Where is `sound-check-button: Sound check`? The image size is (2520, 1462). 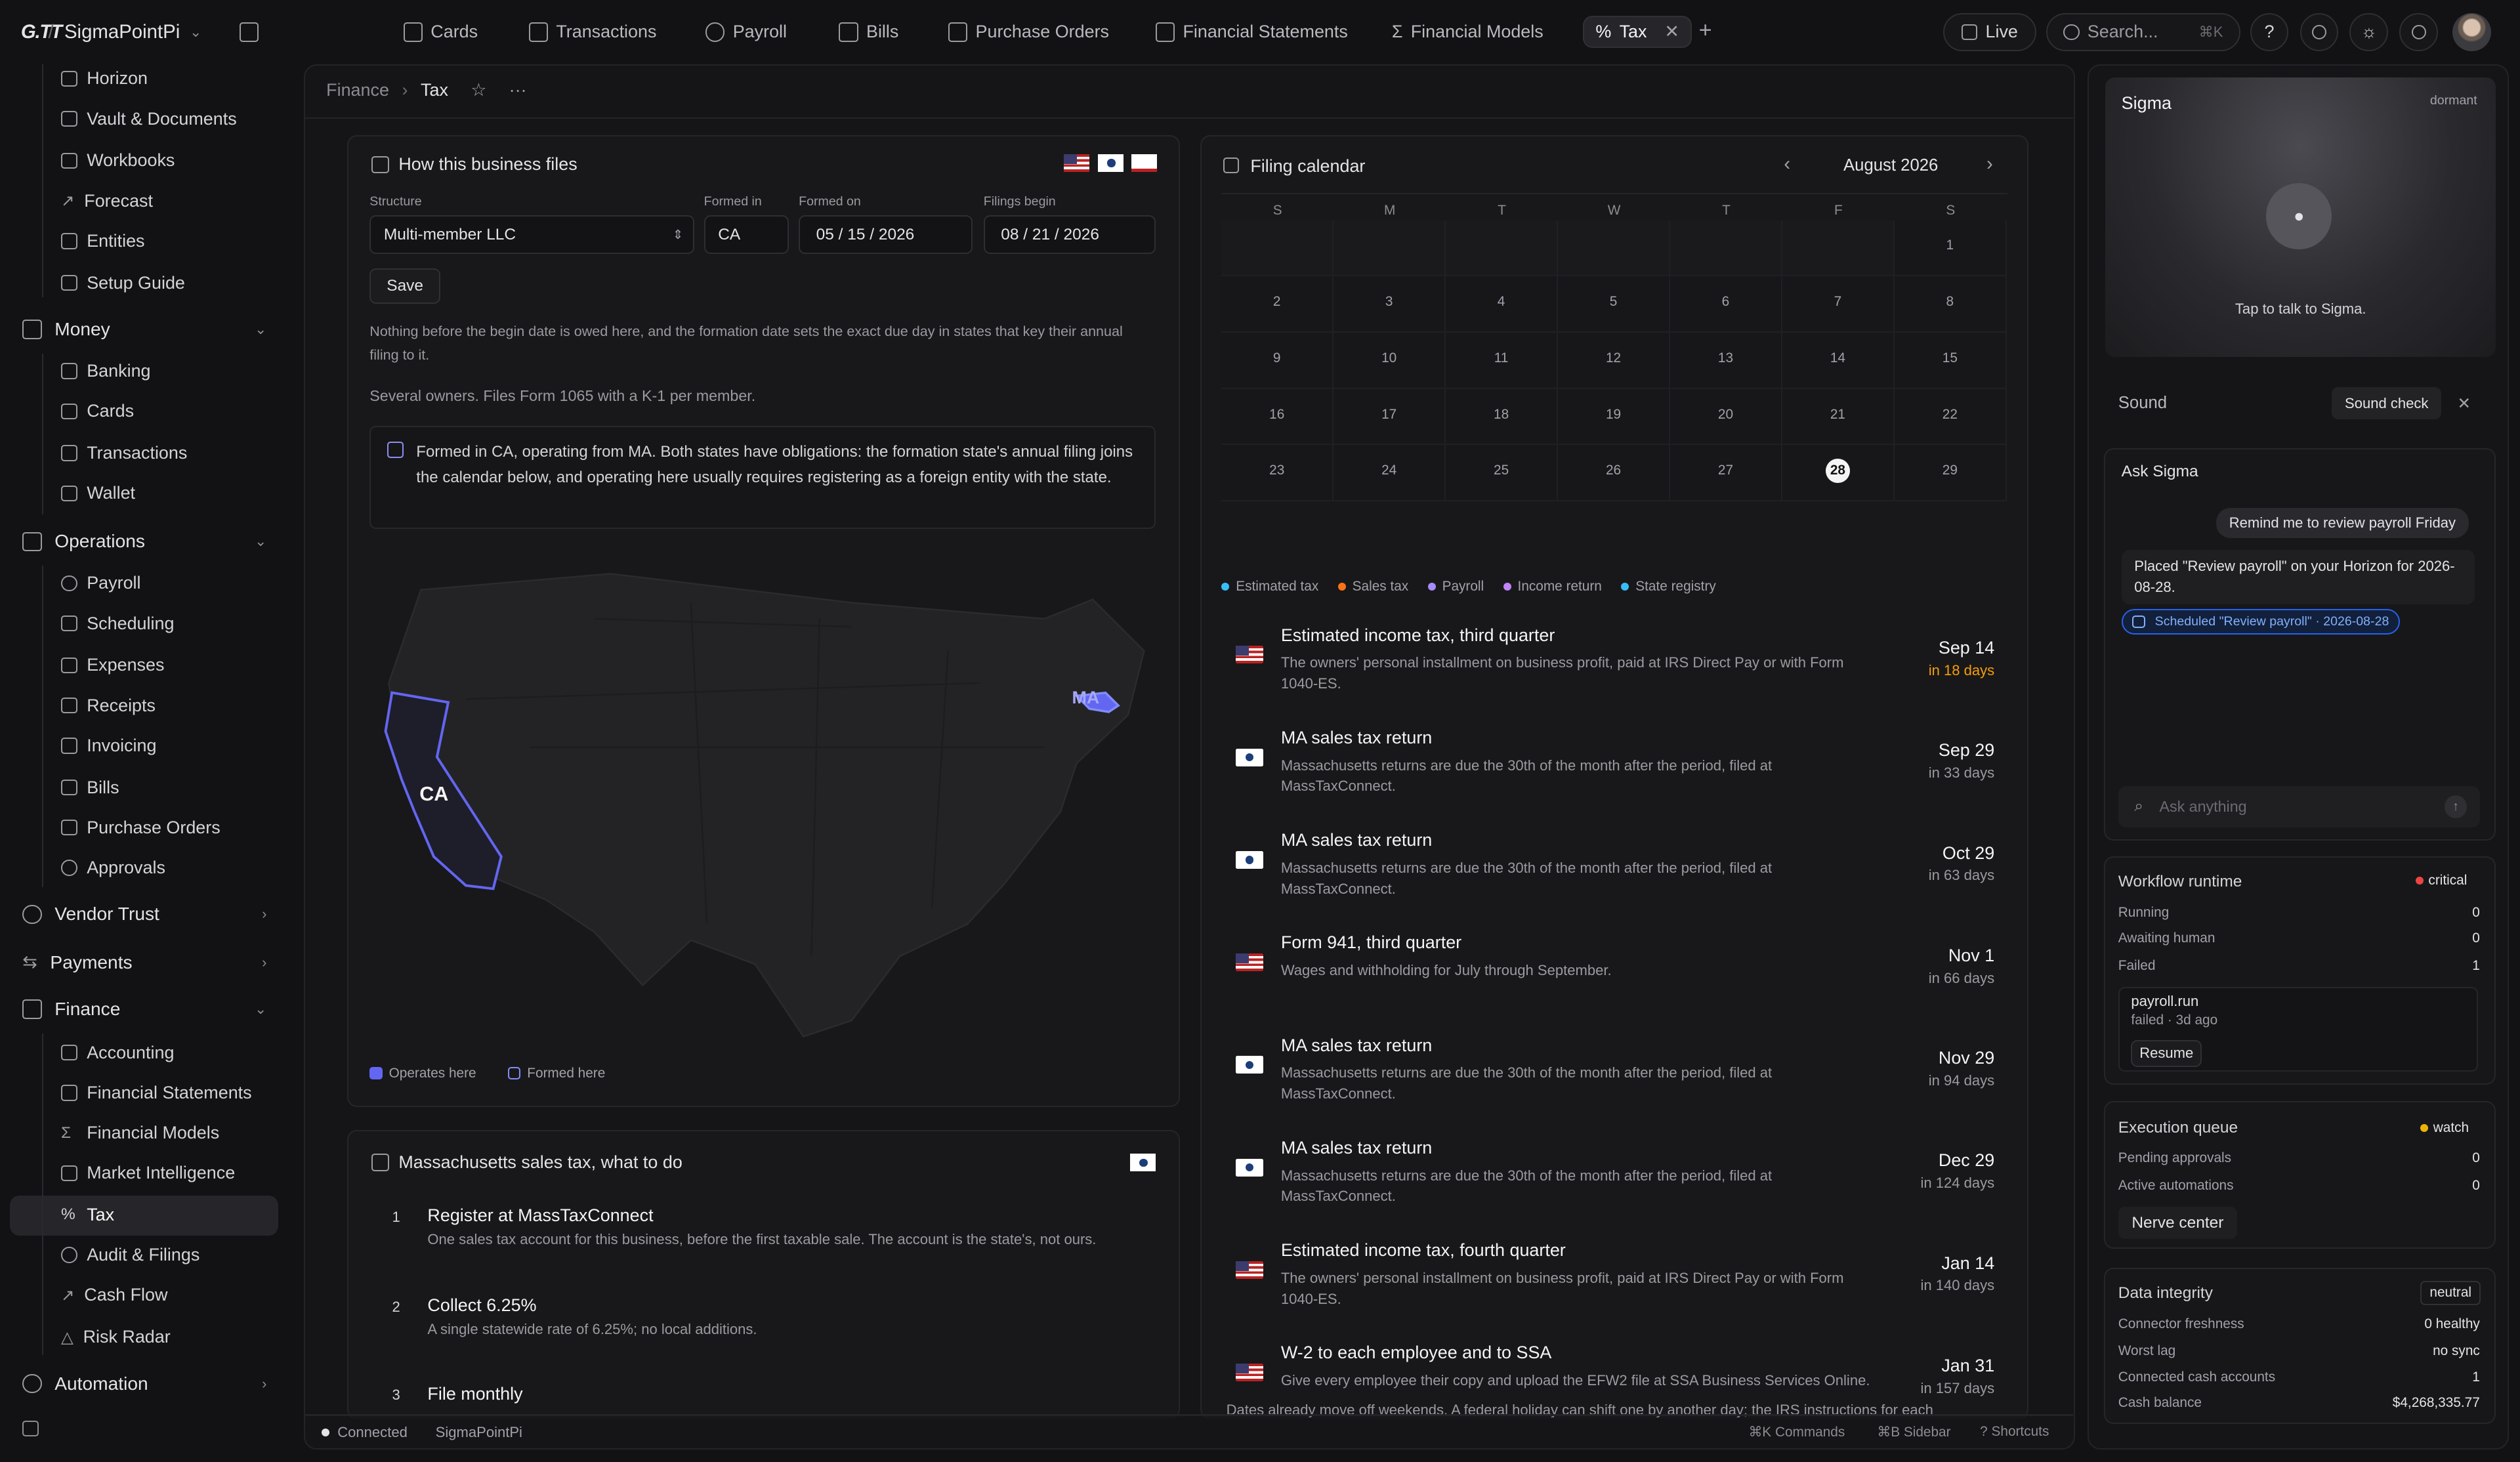 sound-check-button: Sound check is located at coordinates (2387, 403).